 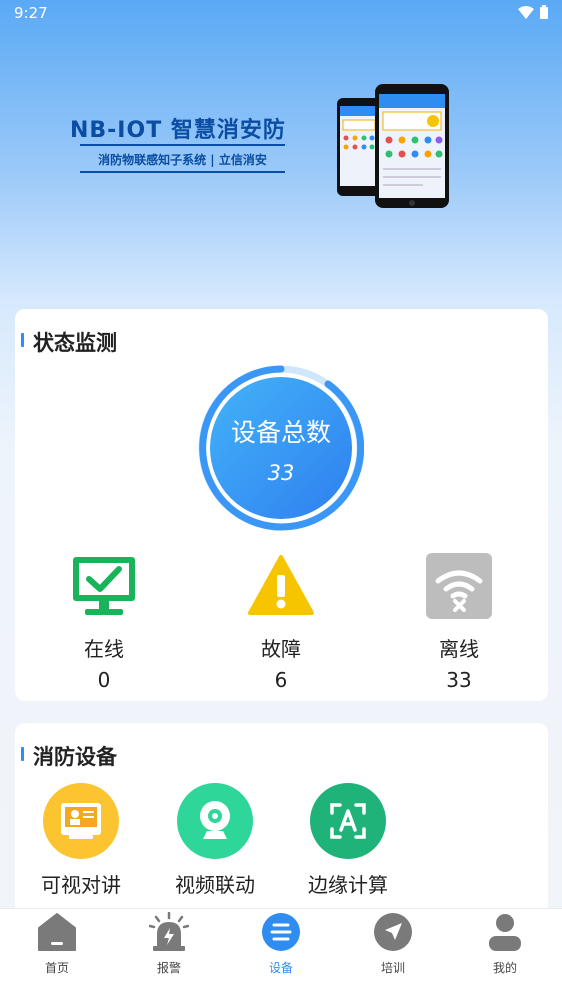 What do you see at coordinates (281, 932) in the screenshot?
I see `device-icon` at bounding box center [281, 932].